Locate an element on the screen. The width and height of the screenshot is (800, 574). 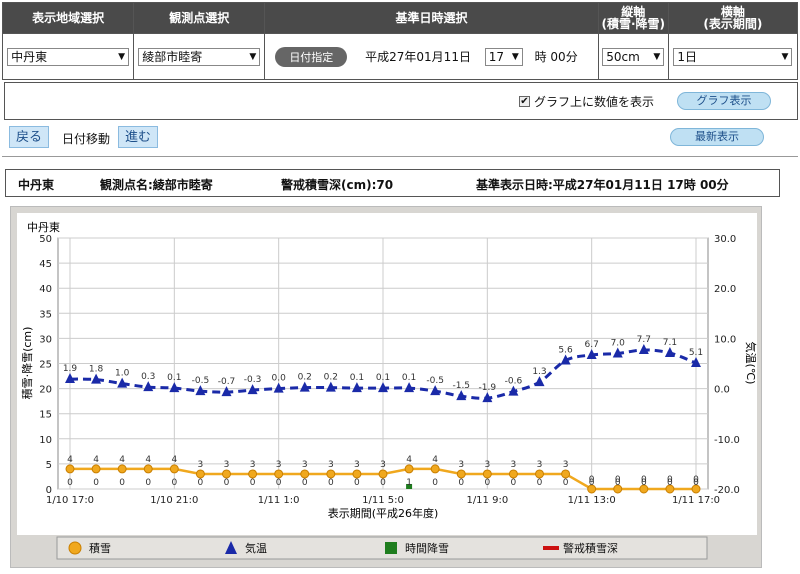
temperature-label: -0.5 is located at coordinates (435, 381).